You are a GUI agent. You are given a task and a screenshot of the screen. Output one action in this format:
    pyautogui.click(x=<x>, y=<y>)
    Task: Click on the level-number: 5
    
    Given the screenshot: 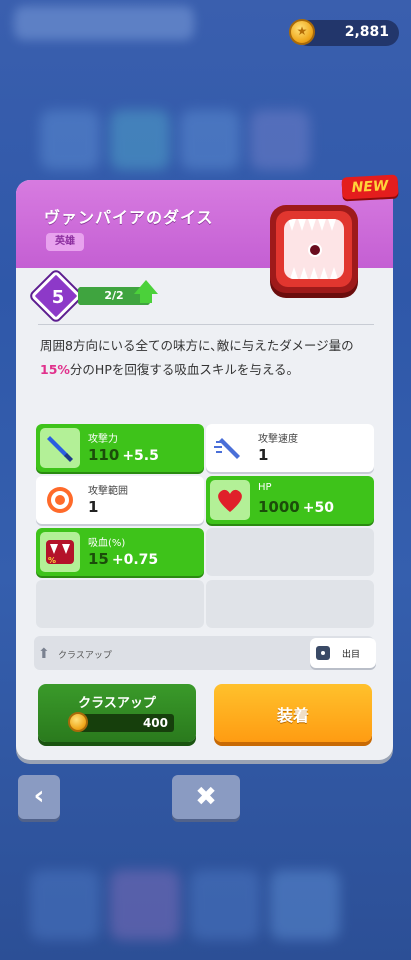 What is the action you would take?
    pyautogui.click(x=58, y=297)
    